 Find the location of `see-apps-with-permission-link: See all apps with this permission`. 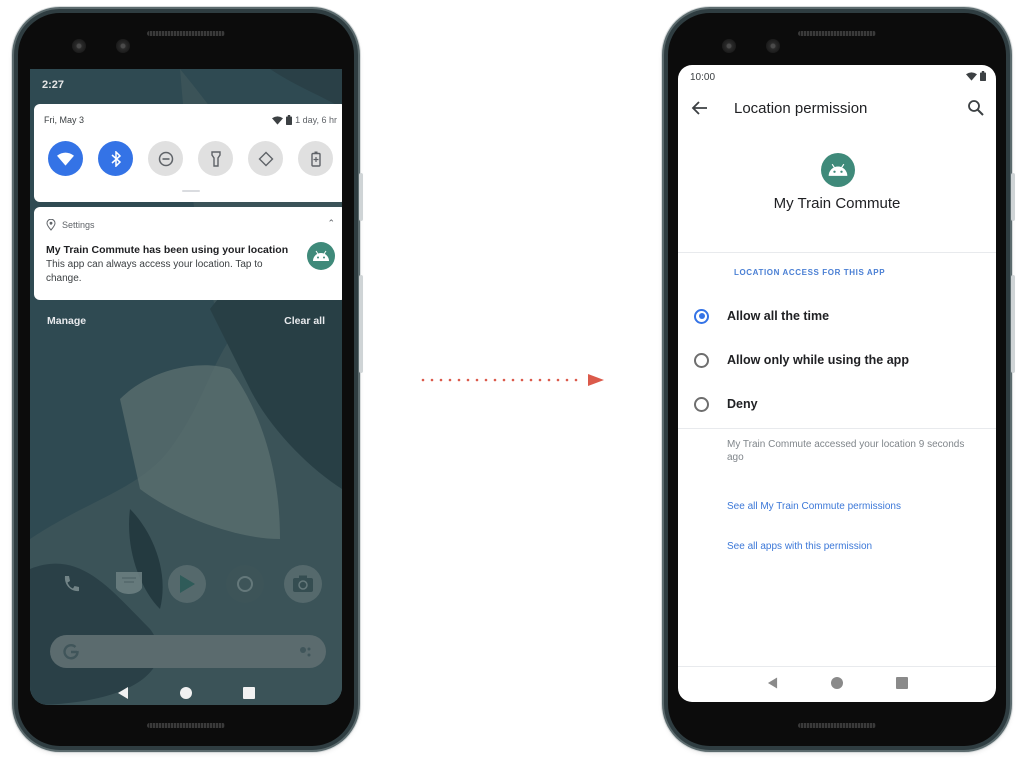

see-apps-with-permission-link: See all apps with this permission is located at coordinates (799, 546).